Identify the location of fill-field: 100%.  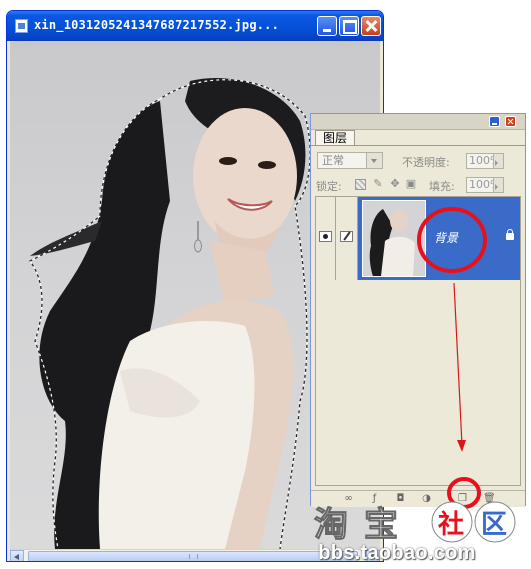
(485, 185).